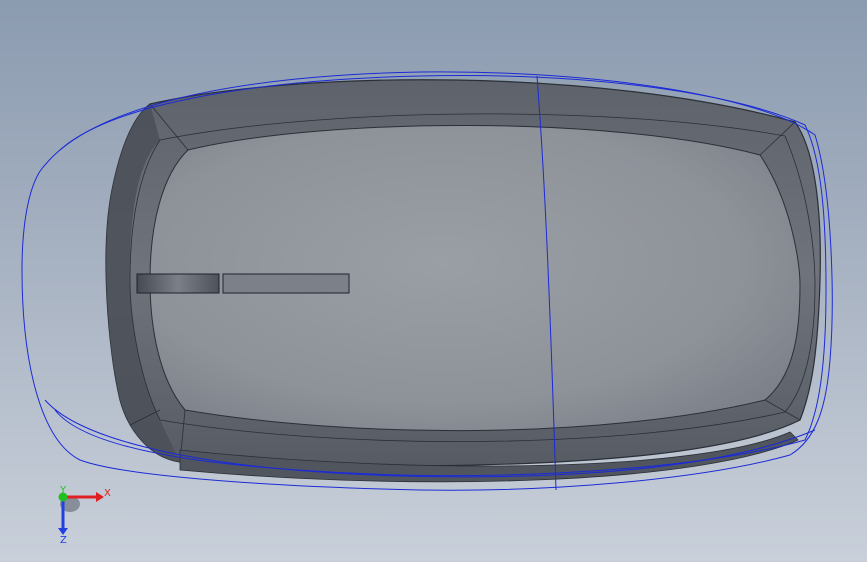  Describe the element at coordinates (63, 531) in the screenshot. I see `z-axis-arrow` at that location.